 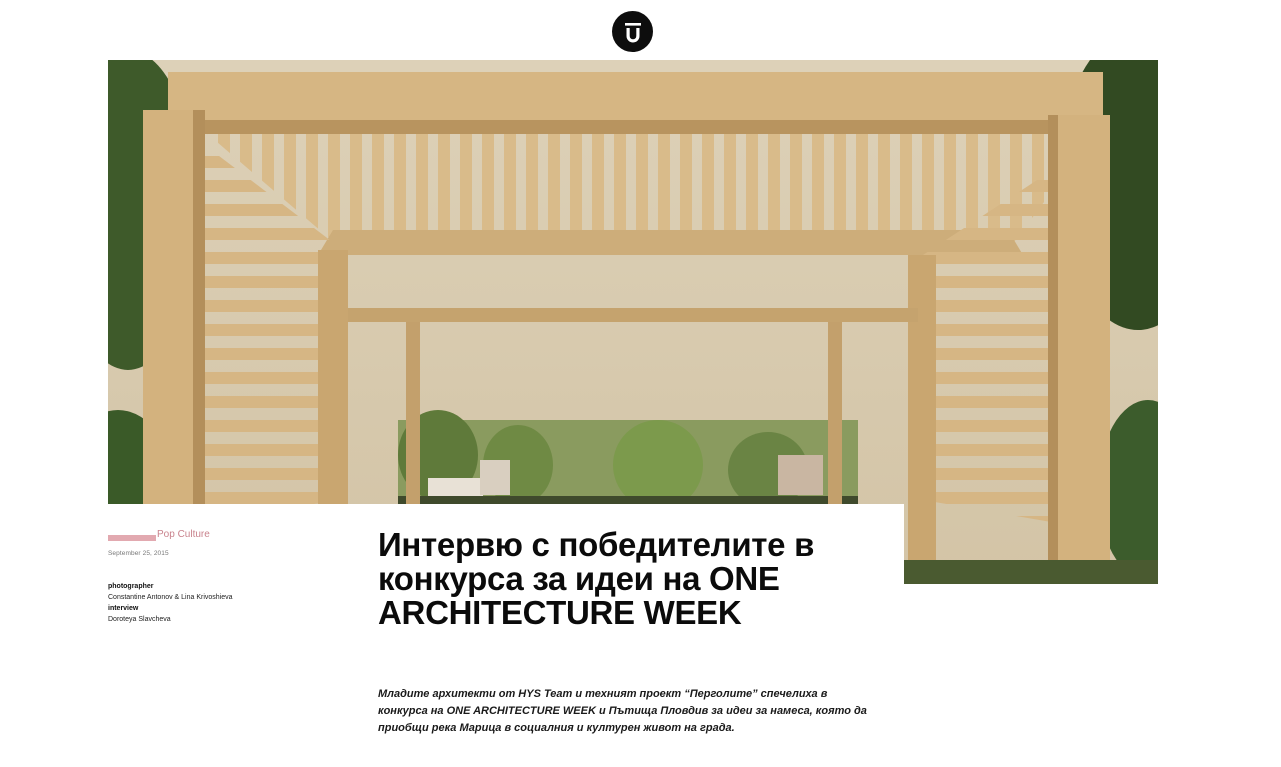 I want to click on category-bar, so click(x=132, y=538).